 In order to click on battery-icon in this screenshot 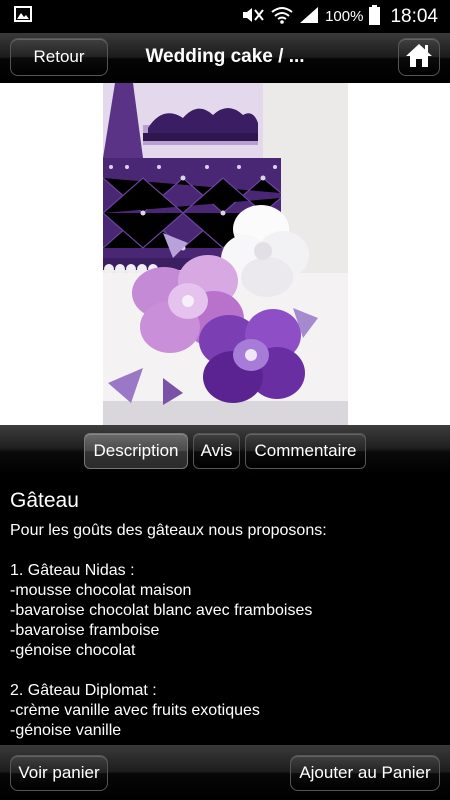, I will do `click(375, 16)`.